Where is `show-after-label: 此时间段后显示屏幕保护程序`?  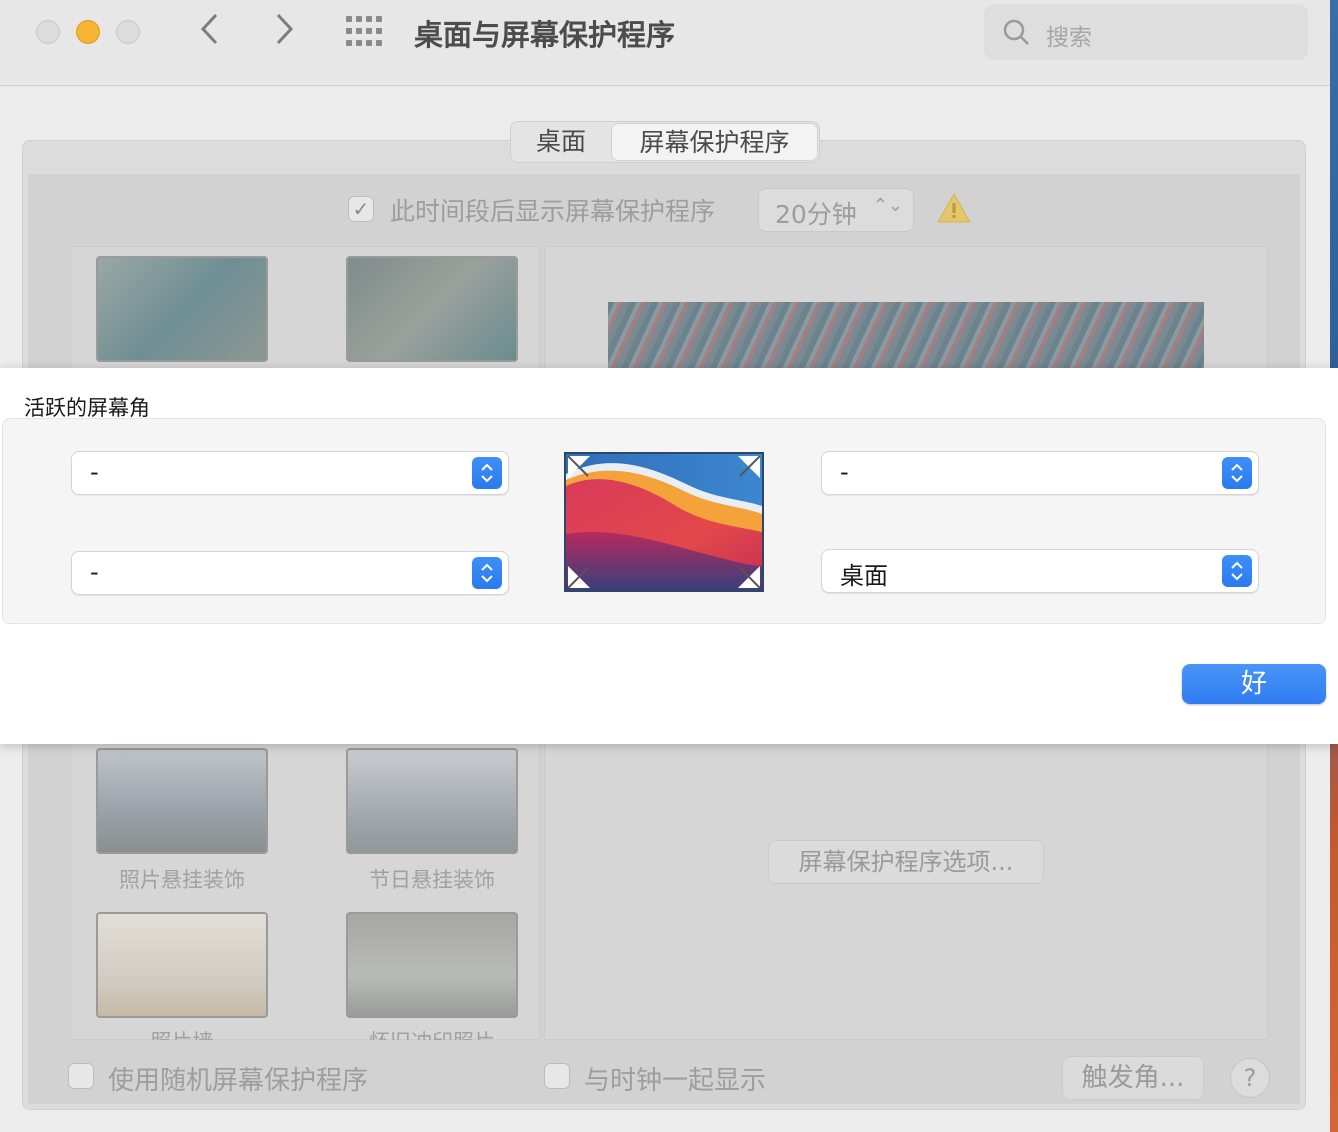 show-after-label: 此时间段后显示屏幕保护程序 is located at coordinates (553, 211).